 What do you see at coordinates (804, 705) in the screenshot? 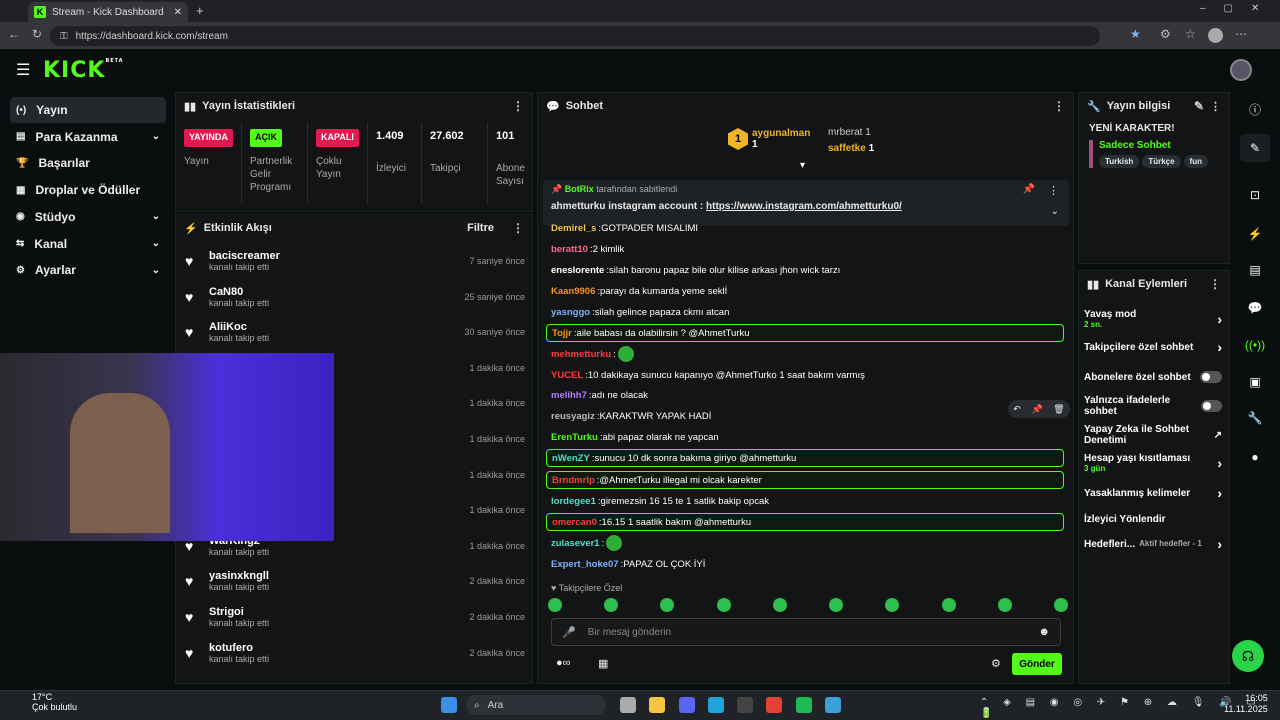
I see `spotify-icon` at bounding box center [804, 705].